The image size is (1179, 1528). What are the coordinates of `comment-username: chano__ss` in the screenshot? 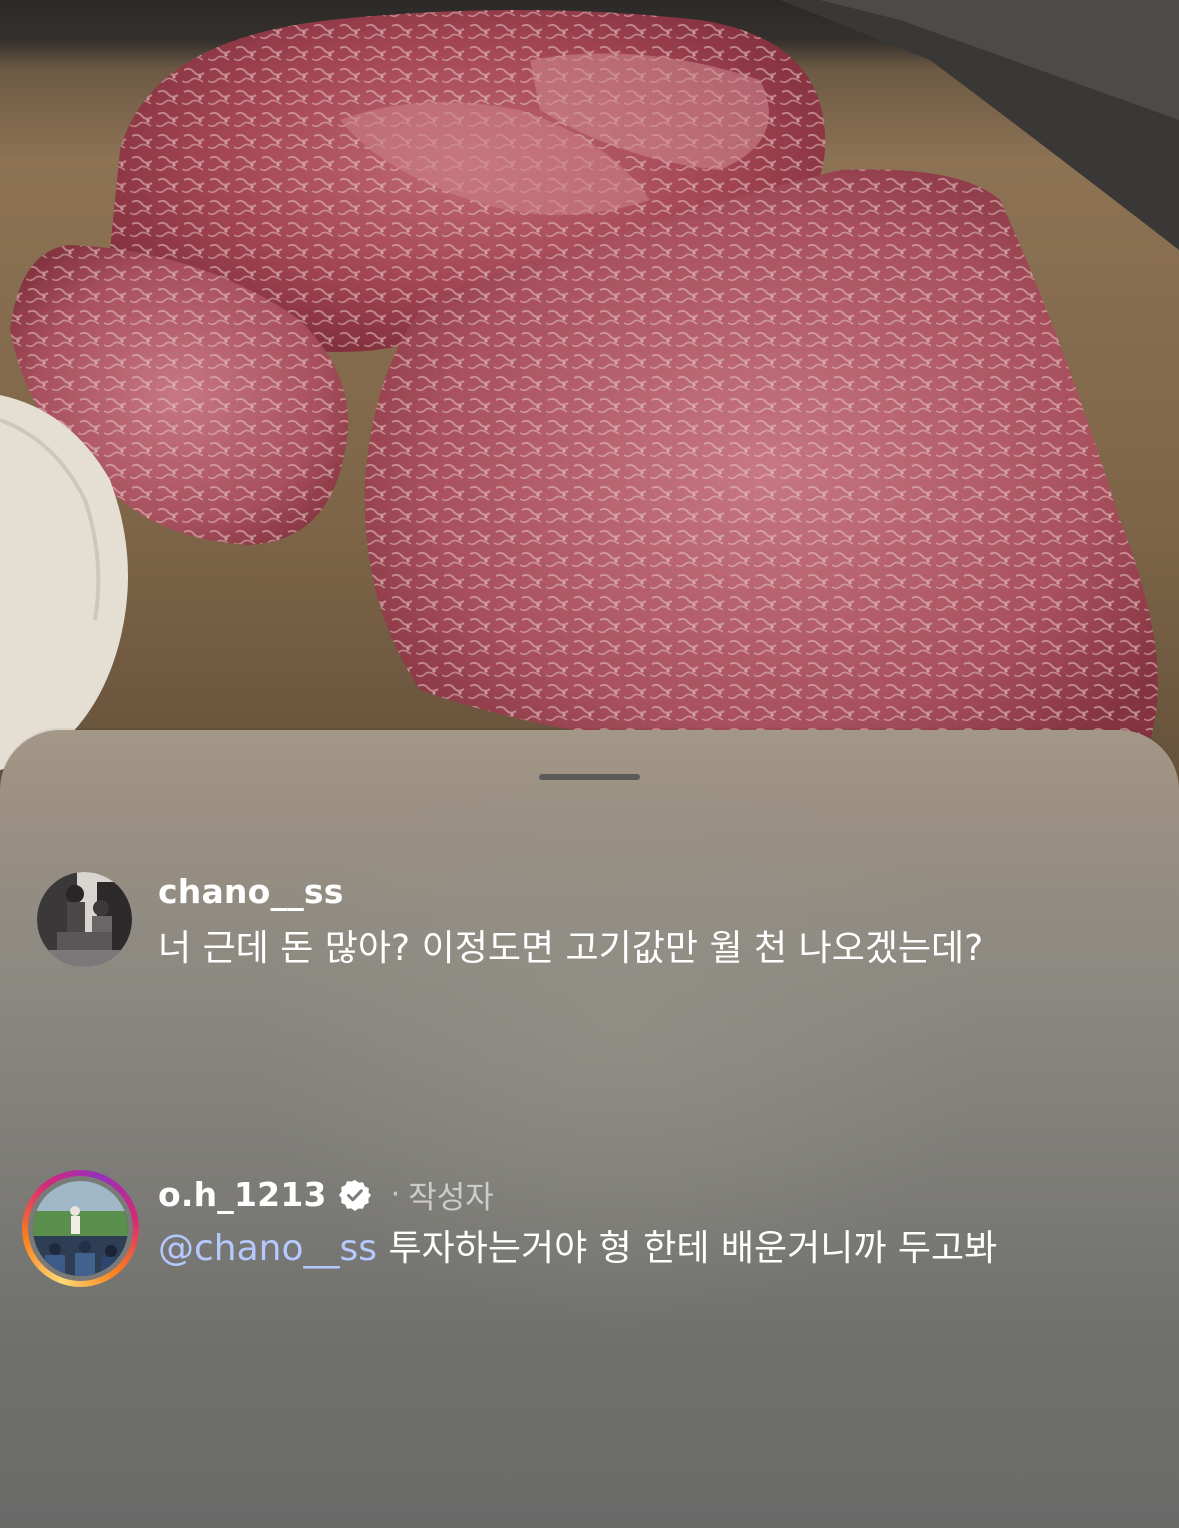 It's located at (251, 891).